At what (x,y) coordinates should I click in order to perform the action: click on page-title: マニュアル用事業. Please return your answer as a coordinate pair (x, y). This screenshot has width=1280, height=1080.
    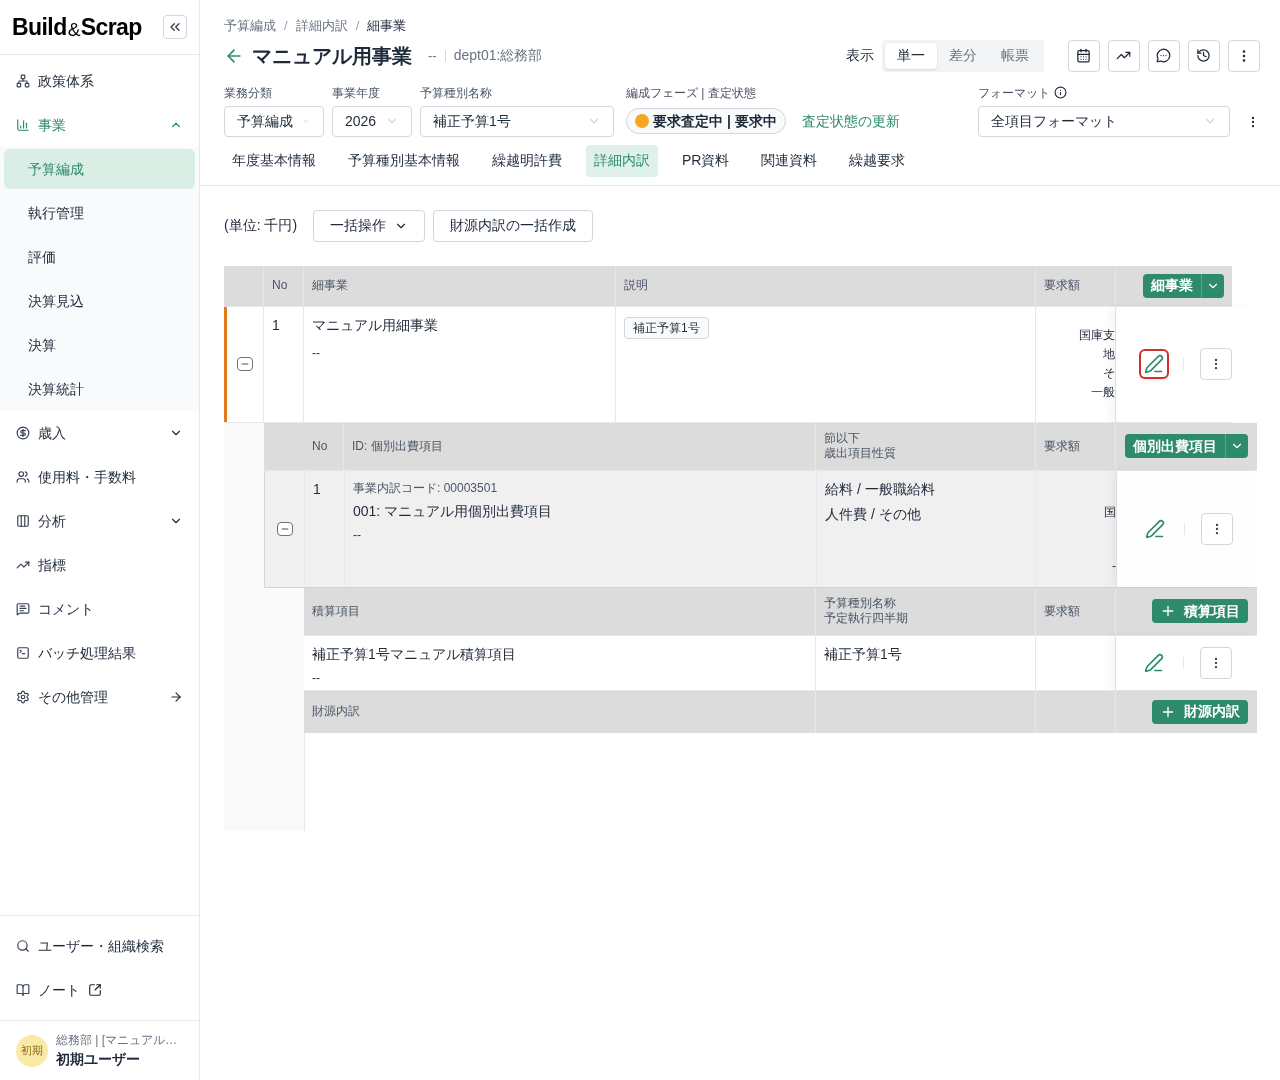
    Looking at the image, I should click on (332, 56).